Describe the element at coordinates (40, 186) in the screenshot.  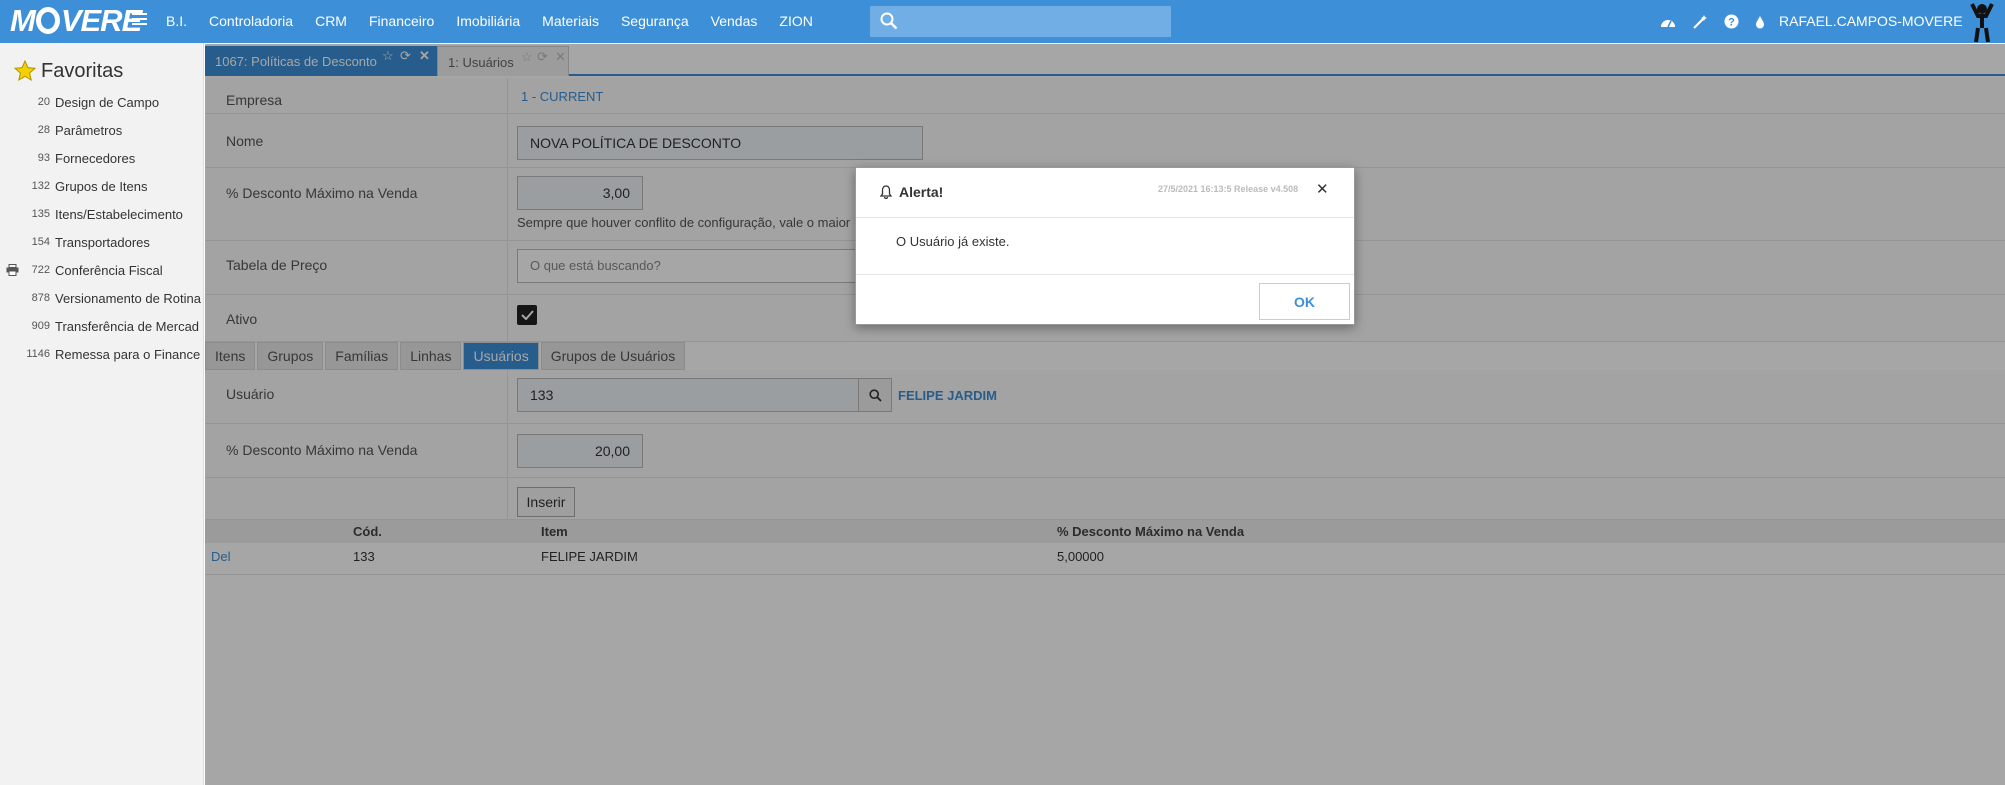
I see `sidebar-item-number: 132` at that location.